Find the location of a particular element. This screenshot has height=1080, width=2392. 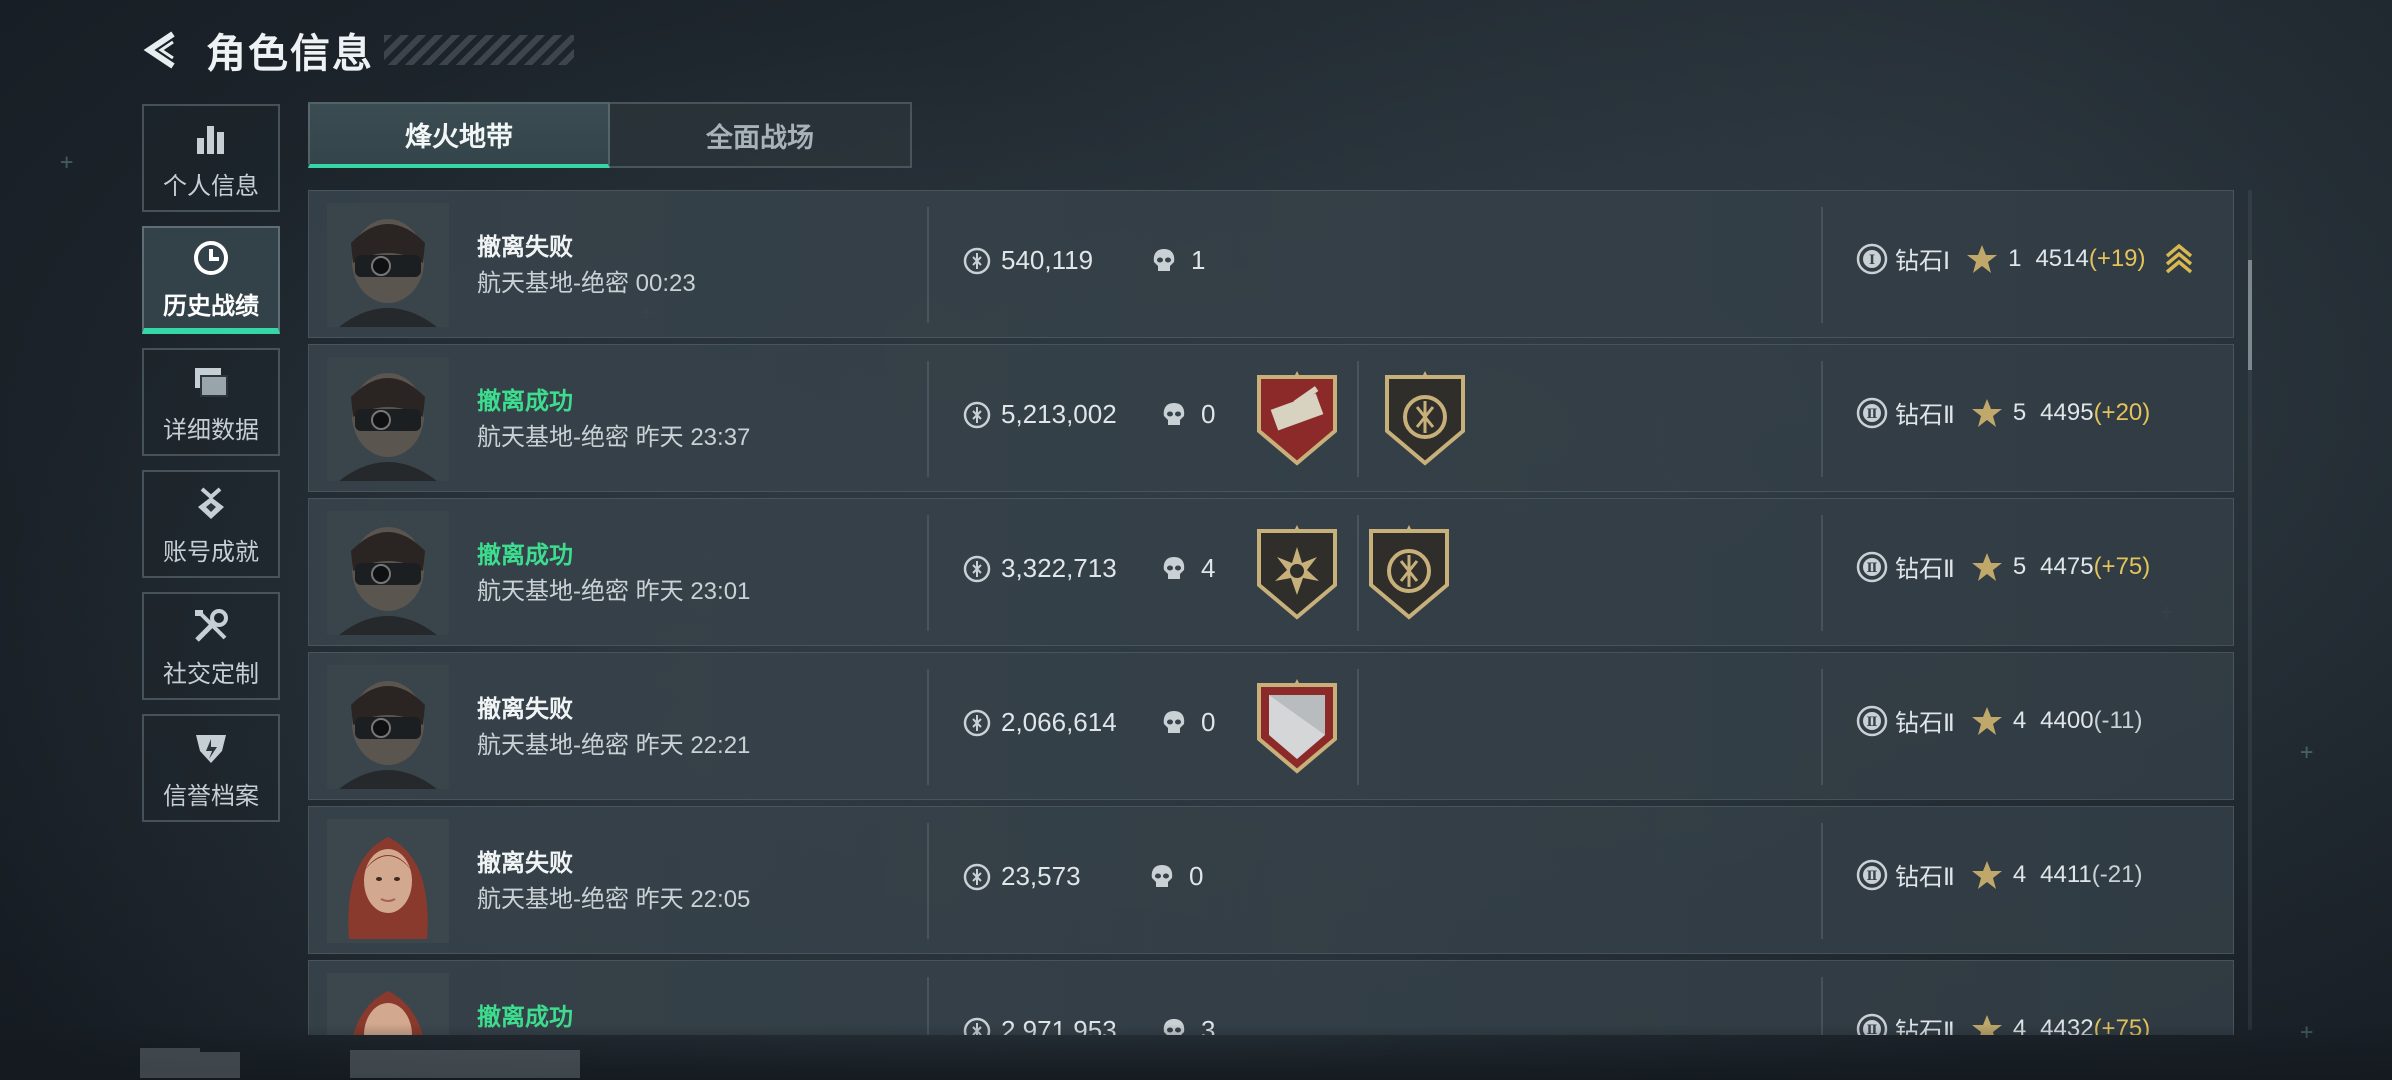

star-burst-medal-icon is located at coordinates (1297, 573).